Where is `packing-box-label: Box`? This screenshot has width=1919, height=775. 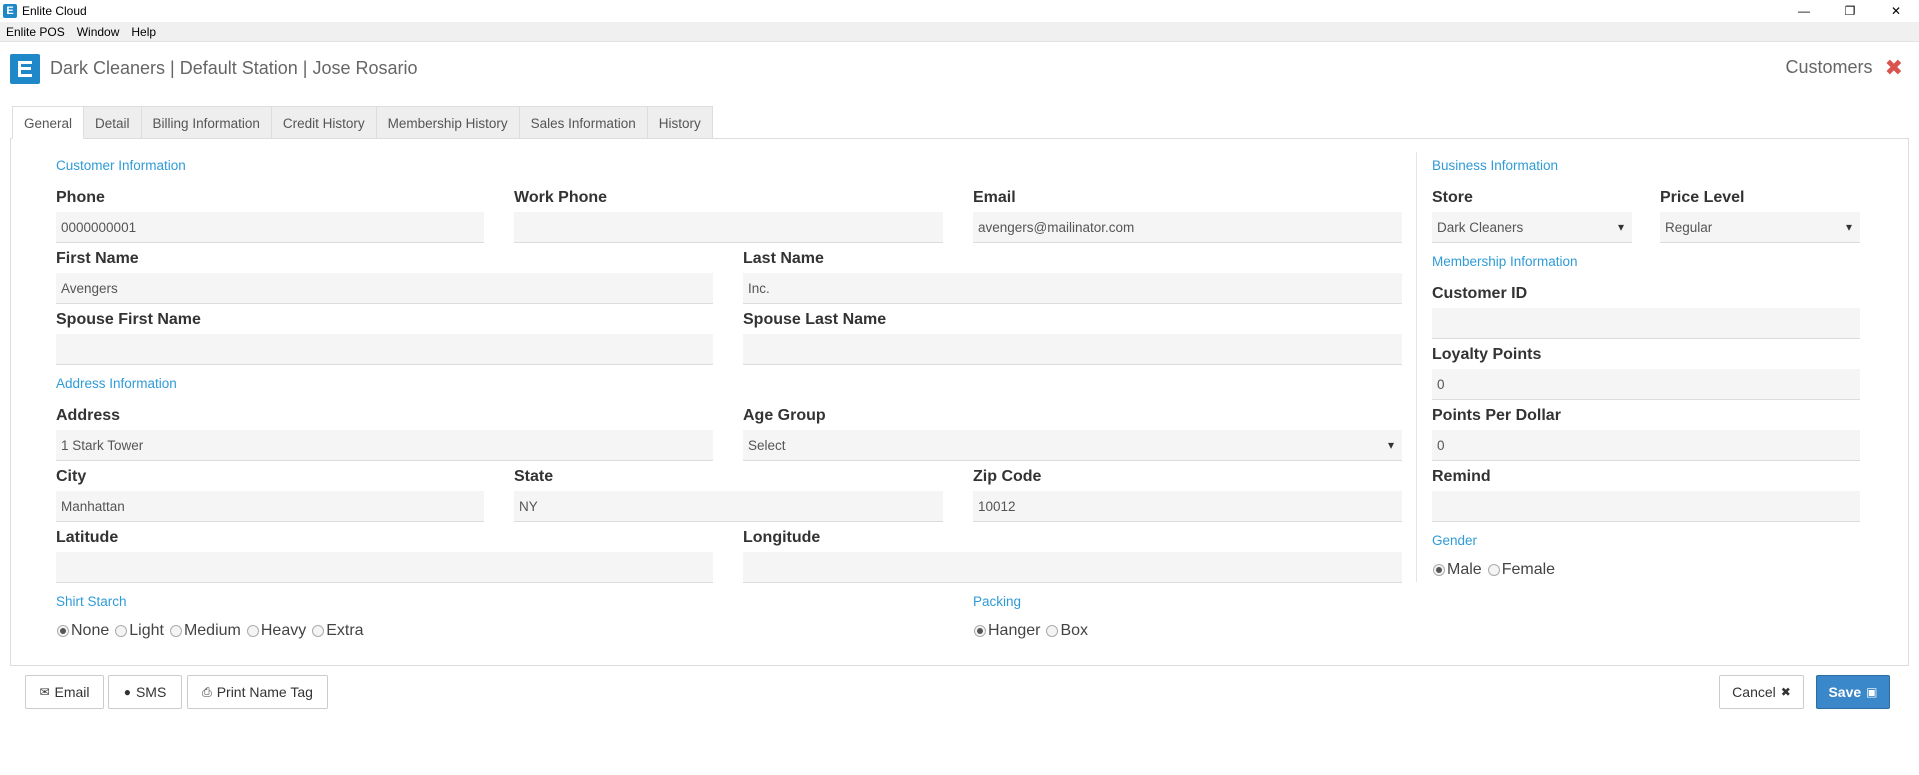 packing-box-label: Box is located at coordinates (1074, 630).